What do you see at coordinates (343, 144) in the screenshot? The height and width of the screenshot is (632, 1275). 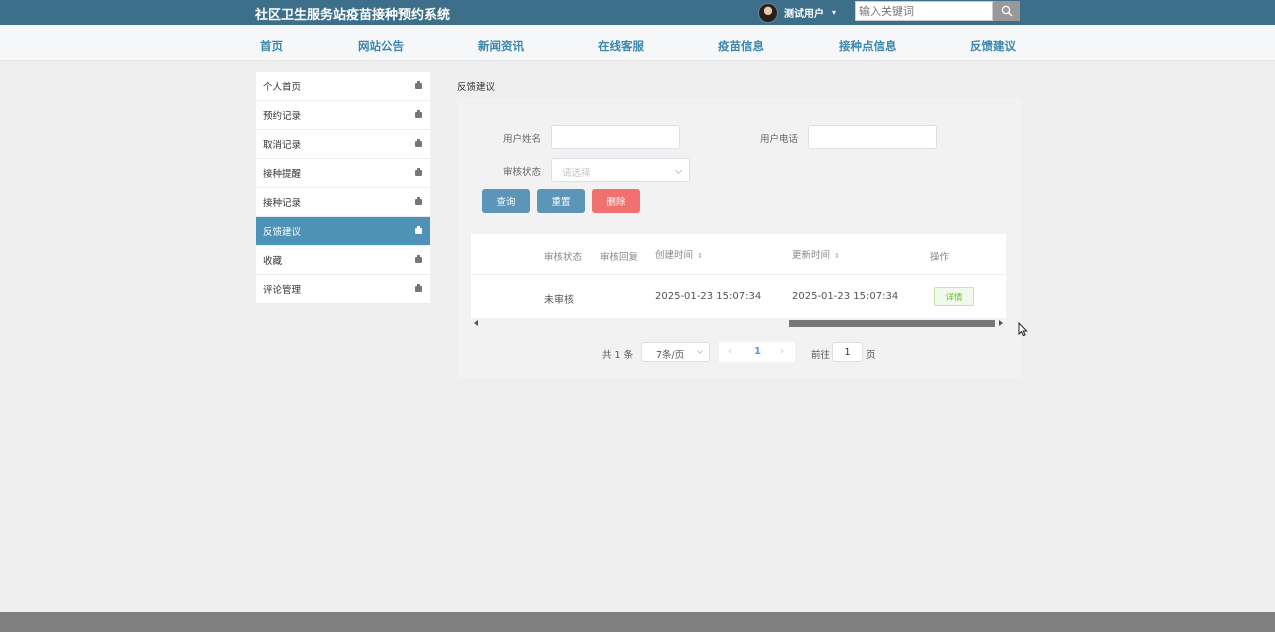 I see `sidebar-item-cancellations: 取消记录` at bounding box center [343, 144].